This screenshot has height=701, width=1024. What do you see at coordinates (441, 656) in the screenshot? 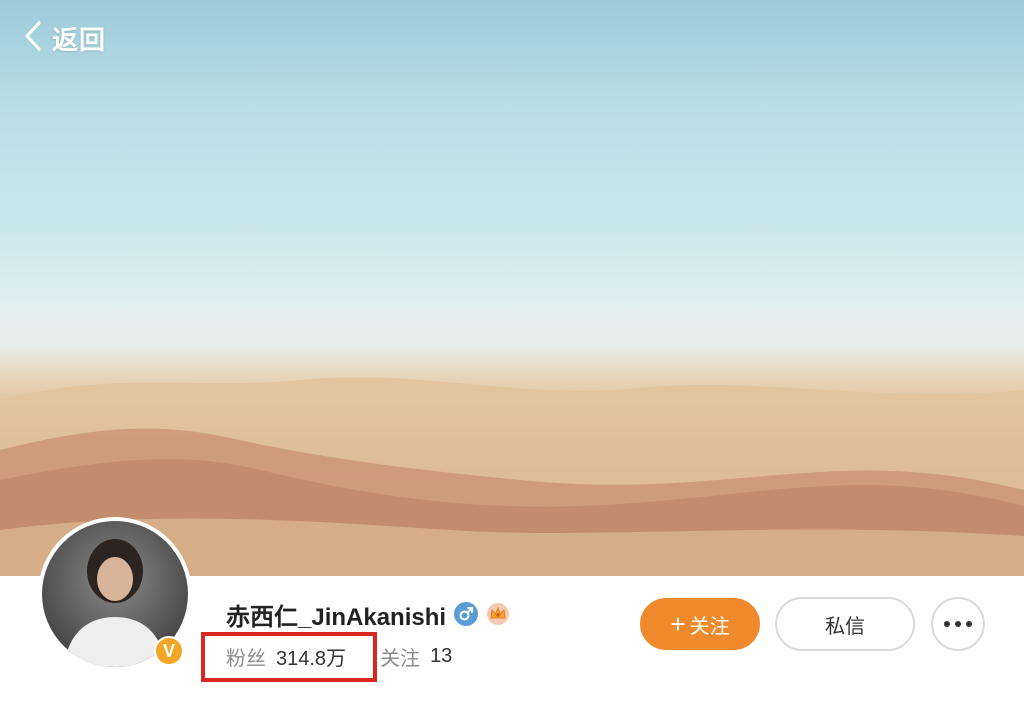
I see `following-count: 13` at bounding box center [441, 656].